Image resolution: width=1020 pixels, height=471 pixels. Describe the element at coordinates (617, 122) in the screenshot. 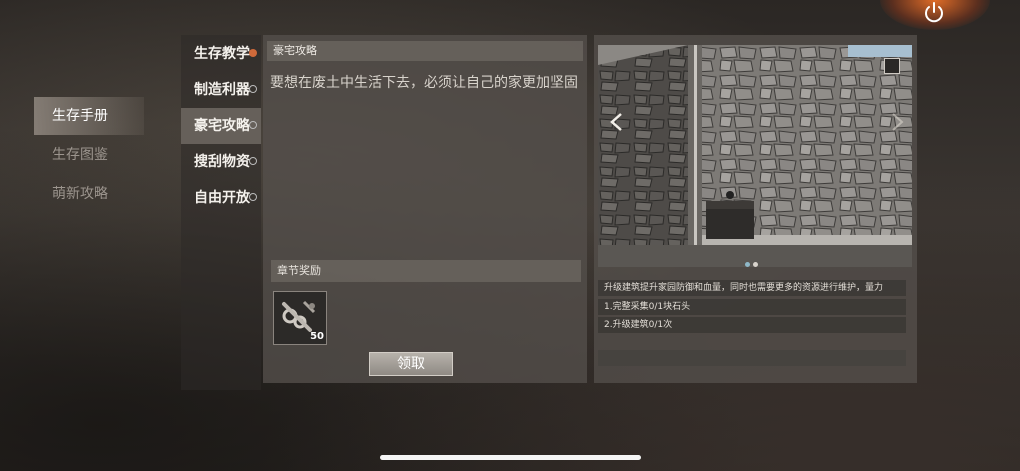

I see `arrow-left-icon` at that location.